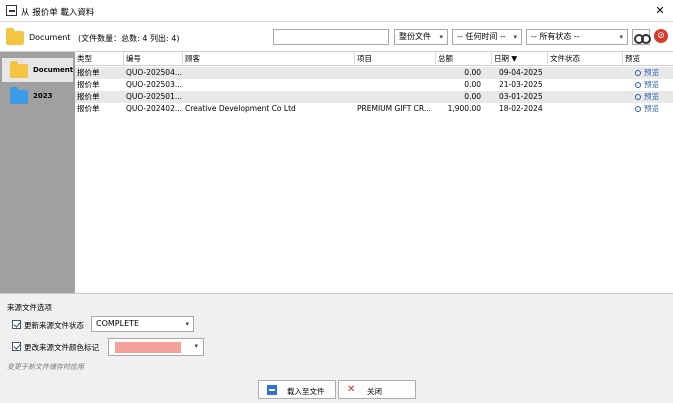  I want to click on search-input, so click(331, 37).